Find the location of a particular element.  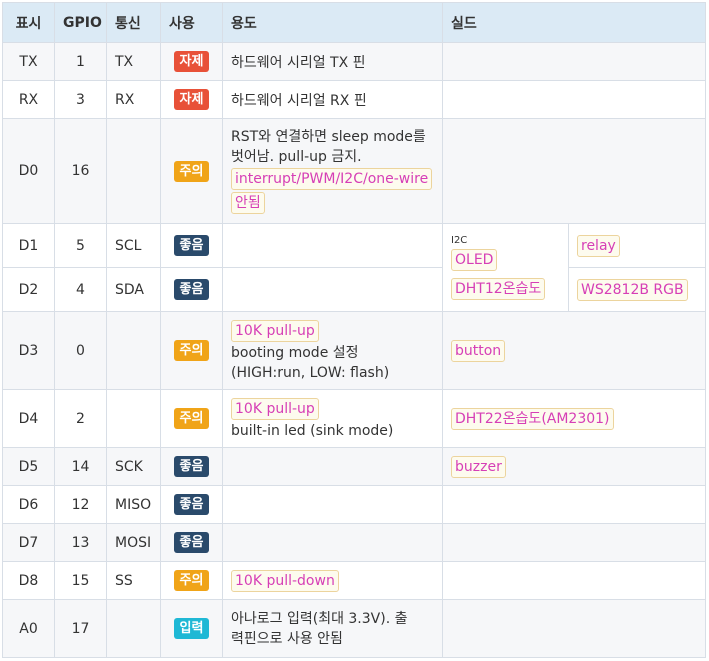

pin-comm: SS is located at coordinates (133, 580).